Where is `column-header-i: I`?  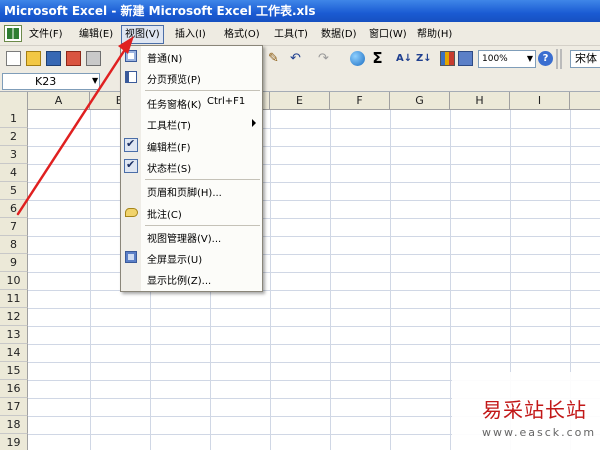
column-header-i: I is located at coordinates (540, 101).